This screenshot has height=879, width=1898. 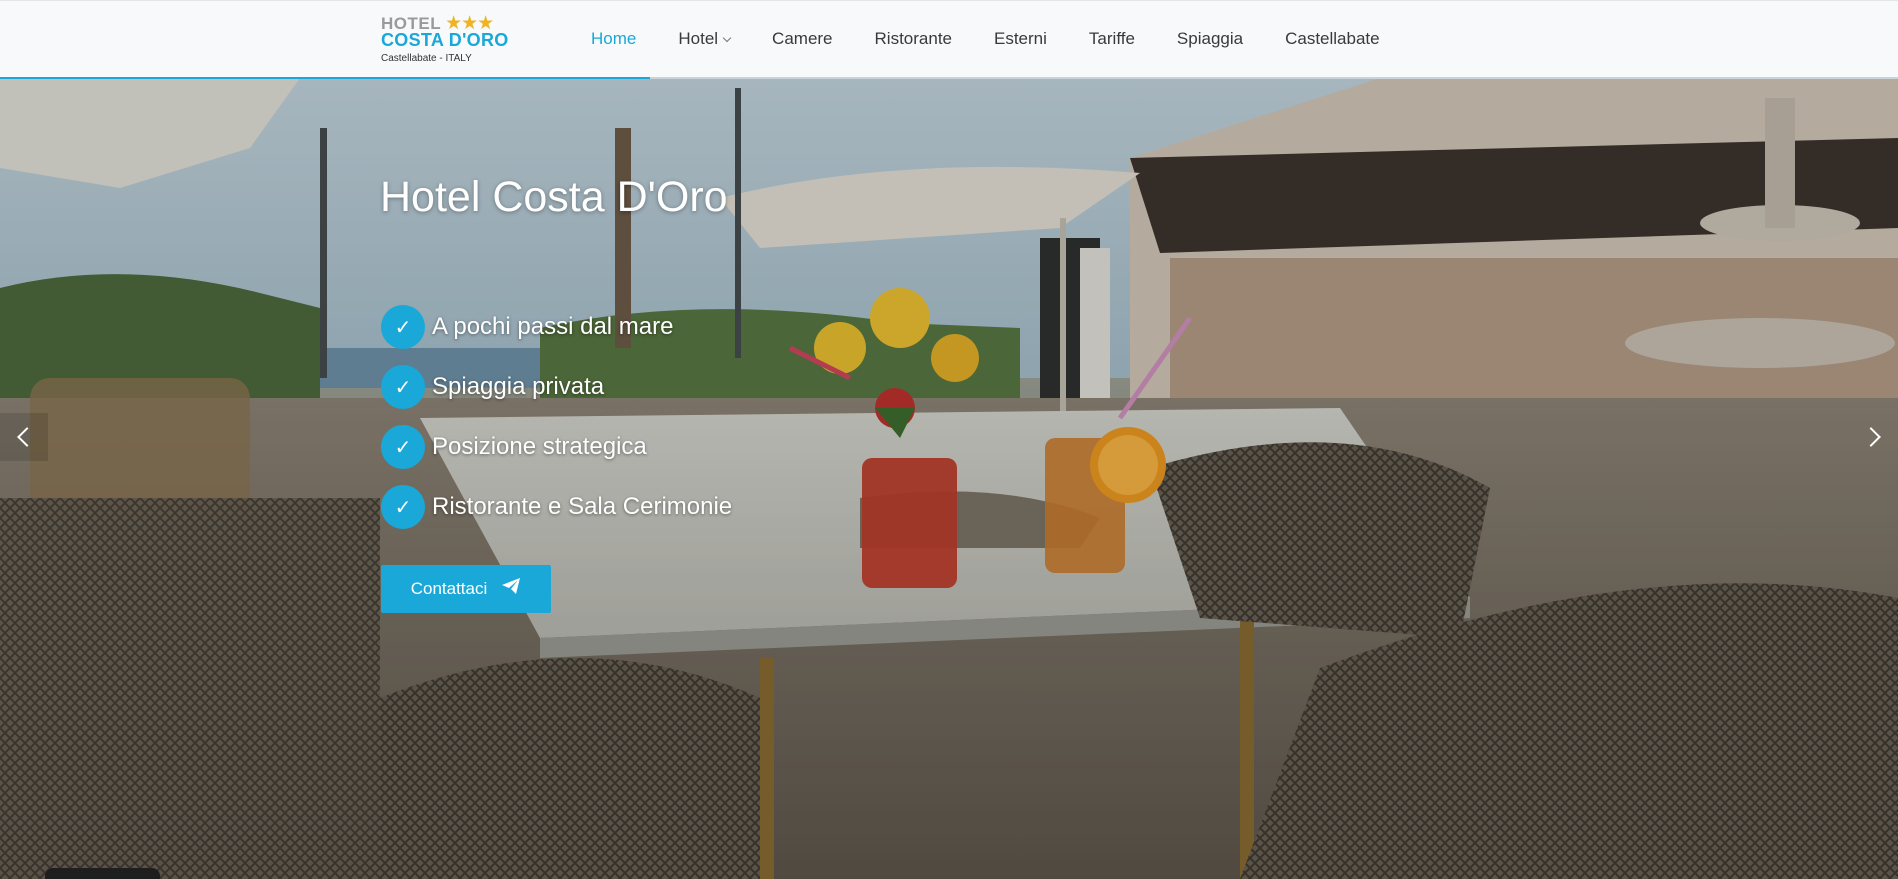 I want to click on chevron-down-icon, so click(x=727, y=37).